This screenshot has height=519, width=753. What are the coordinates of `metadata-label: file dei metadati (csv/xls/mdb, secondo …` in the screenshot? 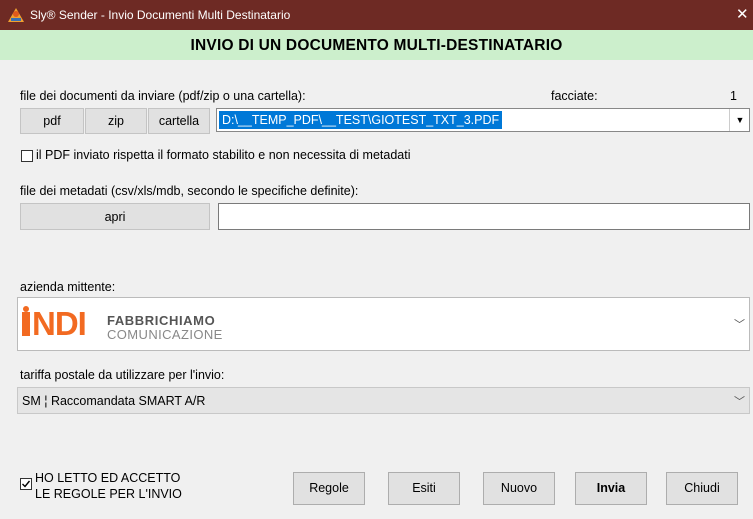 It's located at (189, 191).